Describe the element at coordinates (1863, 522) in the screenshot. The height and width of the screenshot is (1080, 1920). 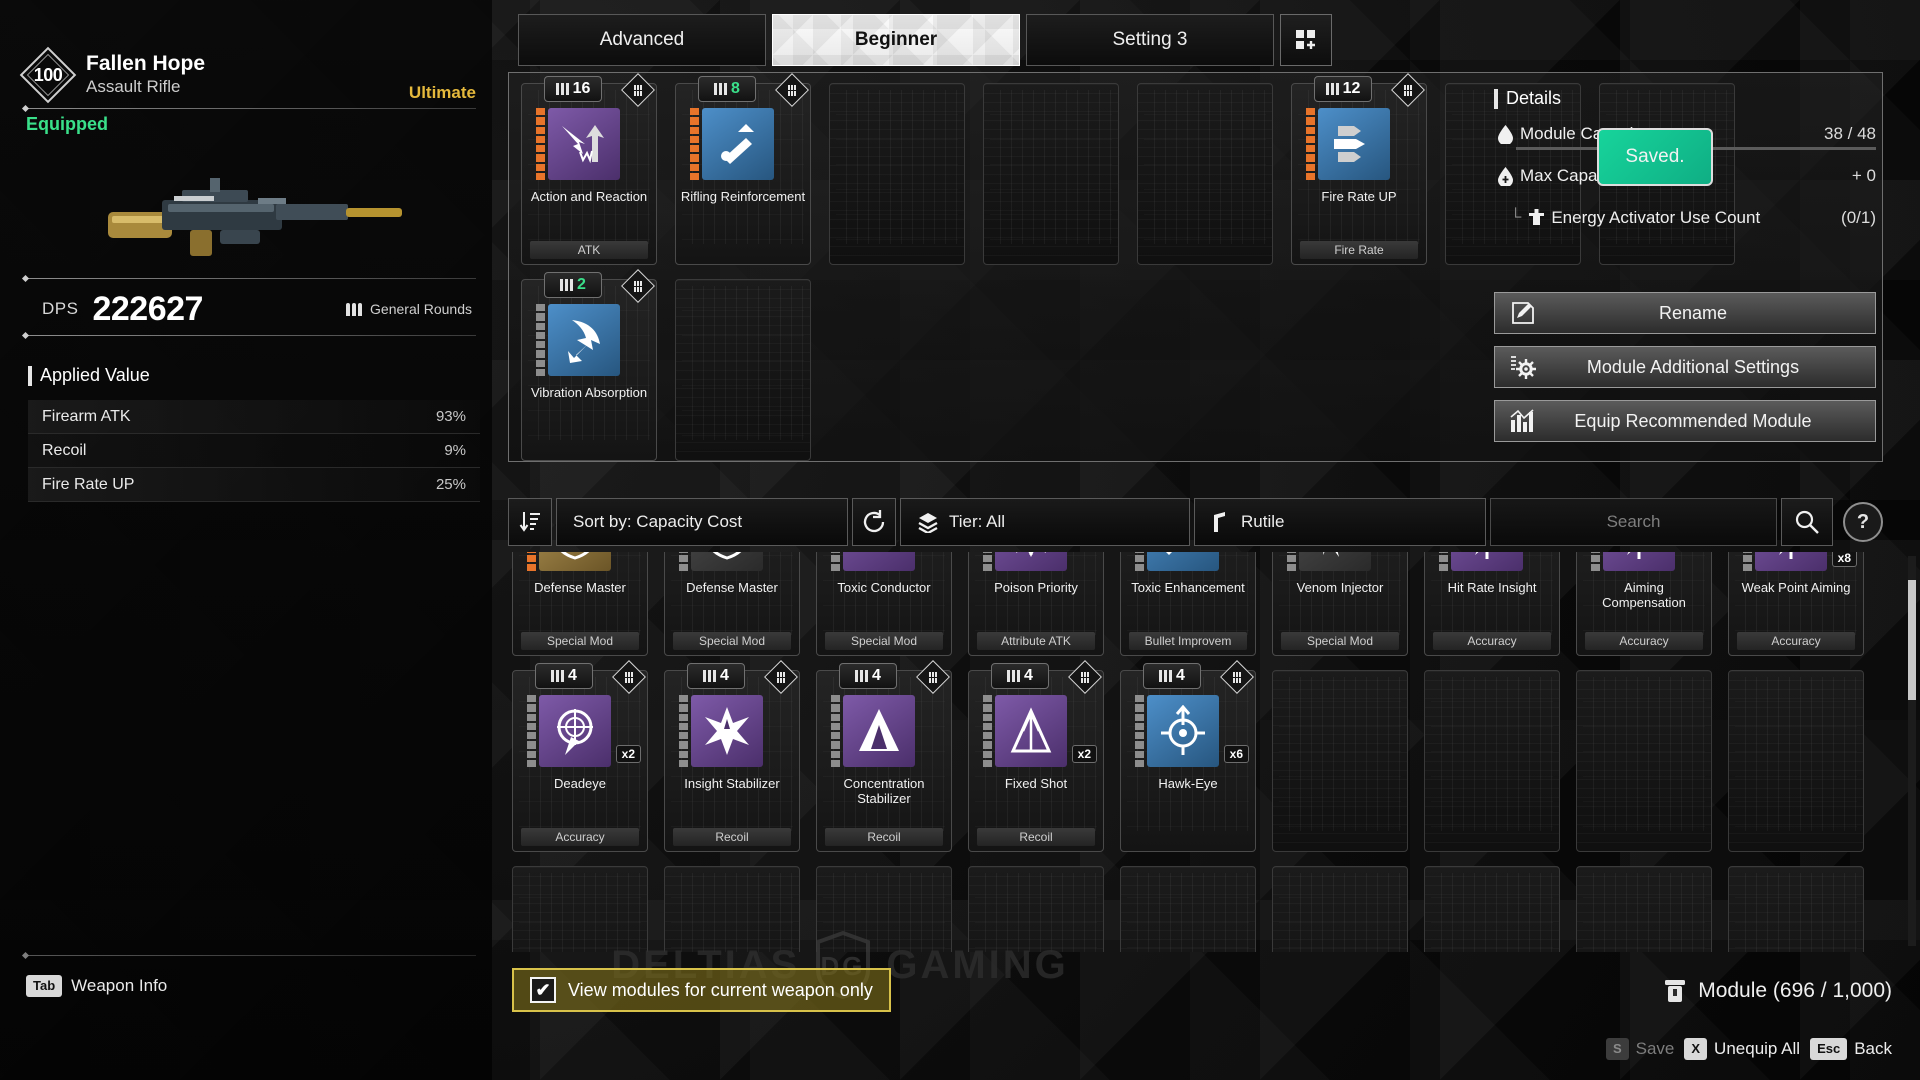
I see `help-button: ?` at that location.